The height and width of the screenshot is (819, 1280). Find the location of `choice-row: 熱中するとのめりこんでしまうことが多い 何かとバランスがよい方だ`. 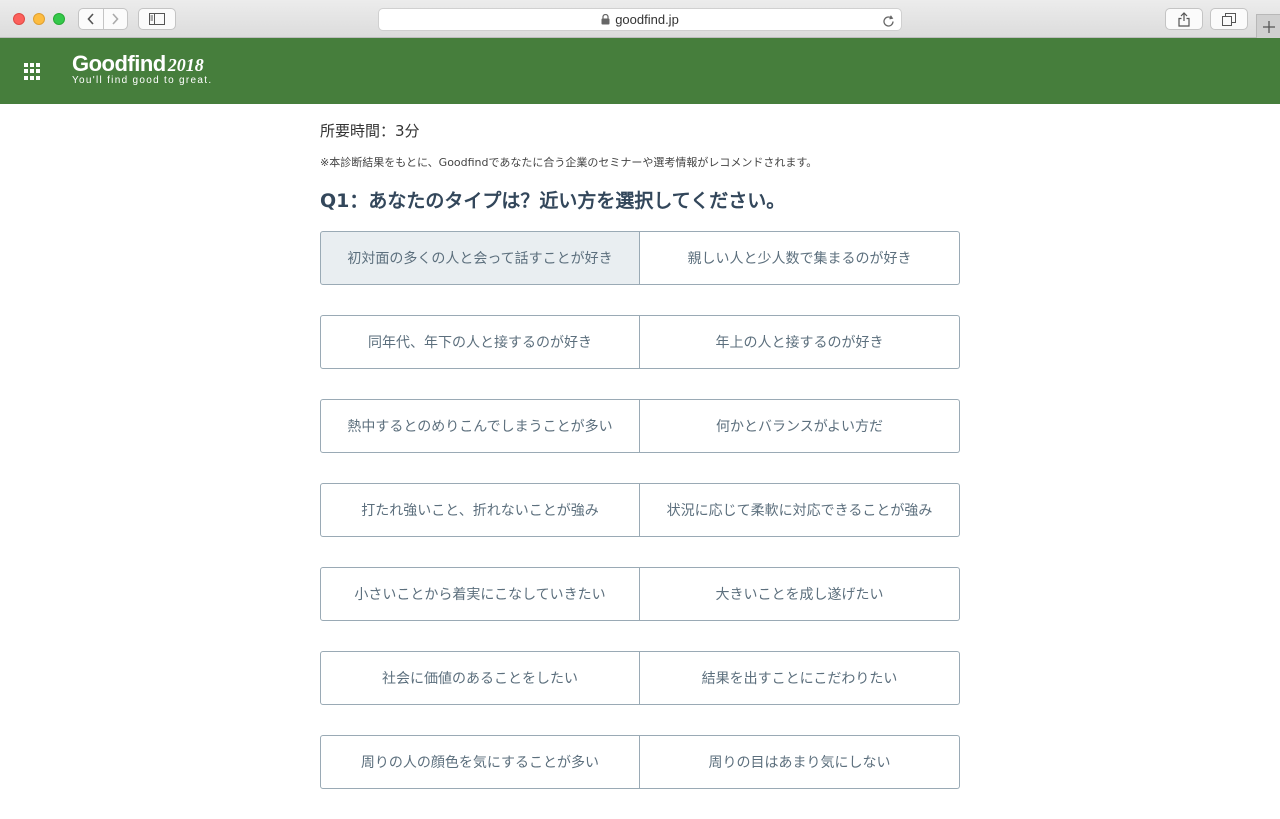

choice-row: 熱中するとのめりこんでしまうことが多い 何かとバランスがよい方だ is located at coordinates (640, 426).